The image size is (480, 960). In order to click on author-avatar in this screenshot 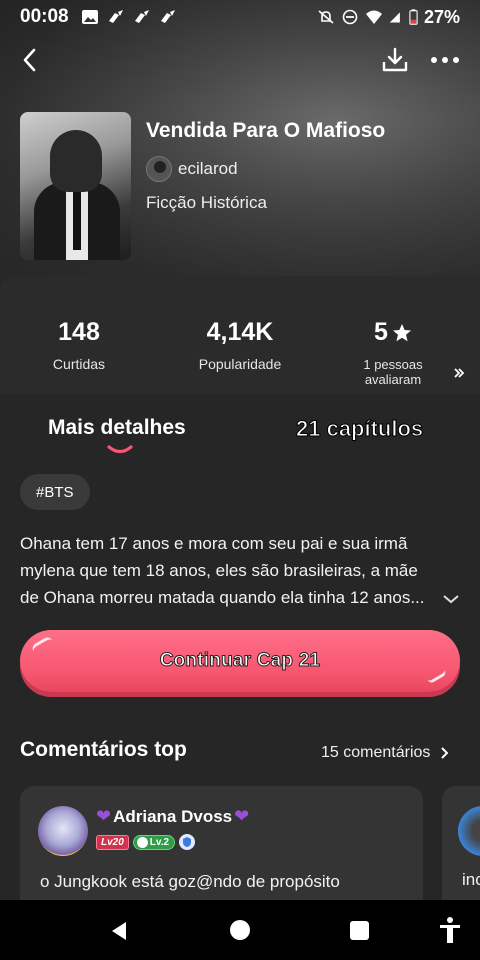, I will do `click(159, 169)`.